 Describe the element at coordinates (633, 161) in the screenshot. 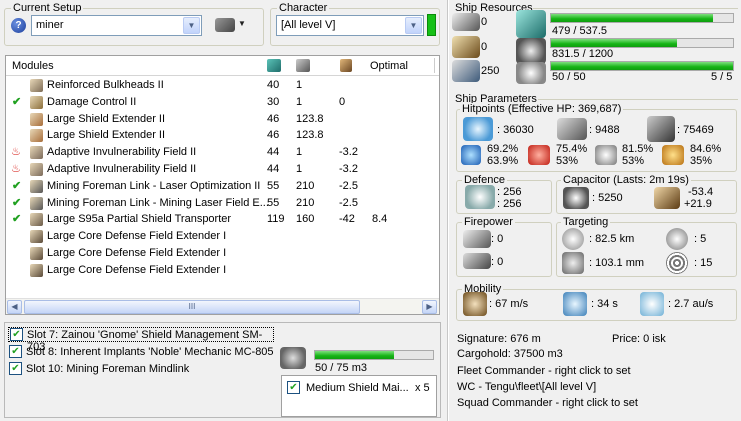

I see `kinetic-resist-armor: 53%` at that location.